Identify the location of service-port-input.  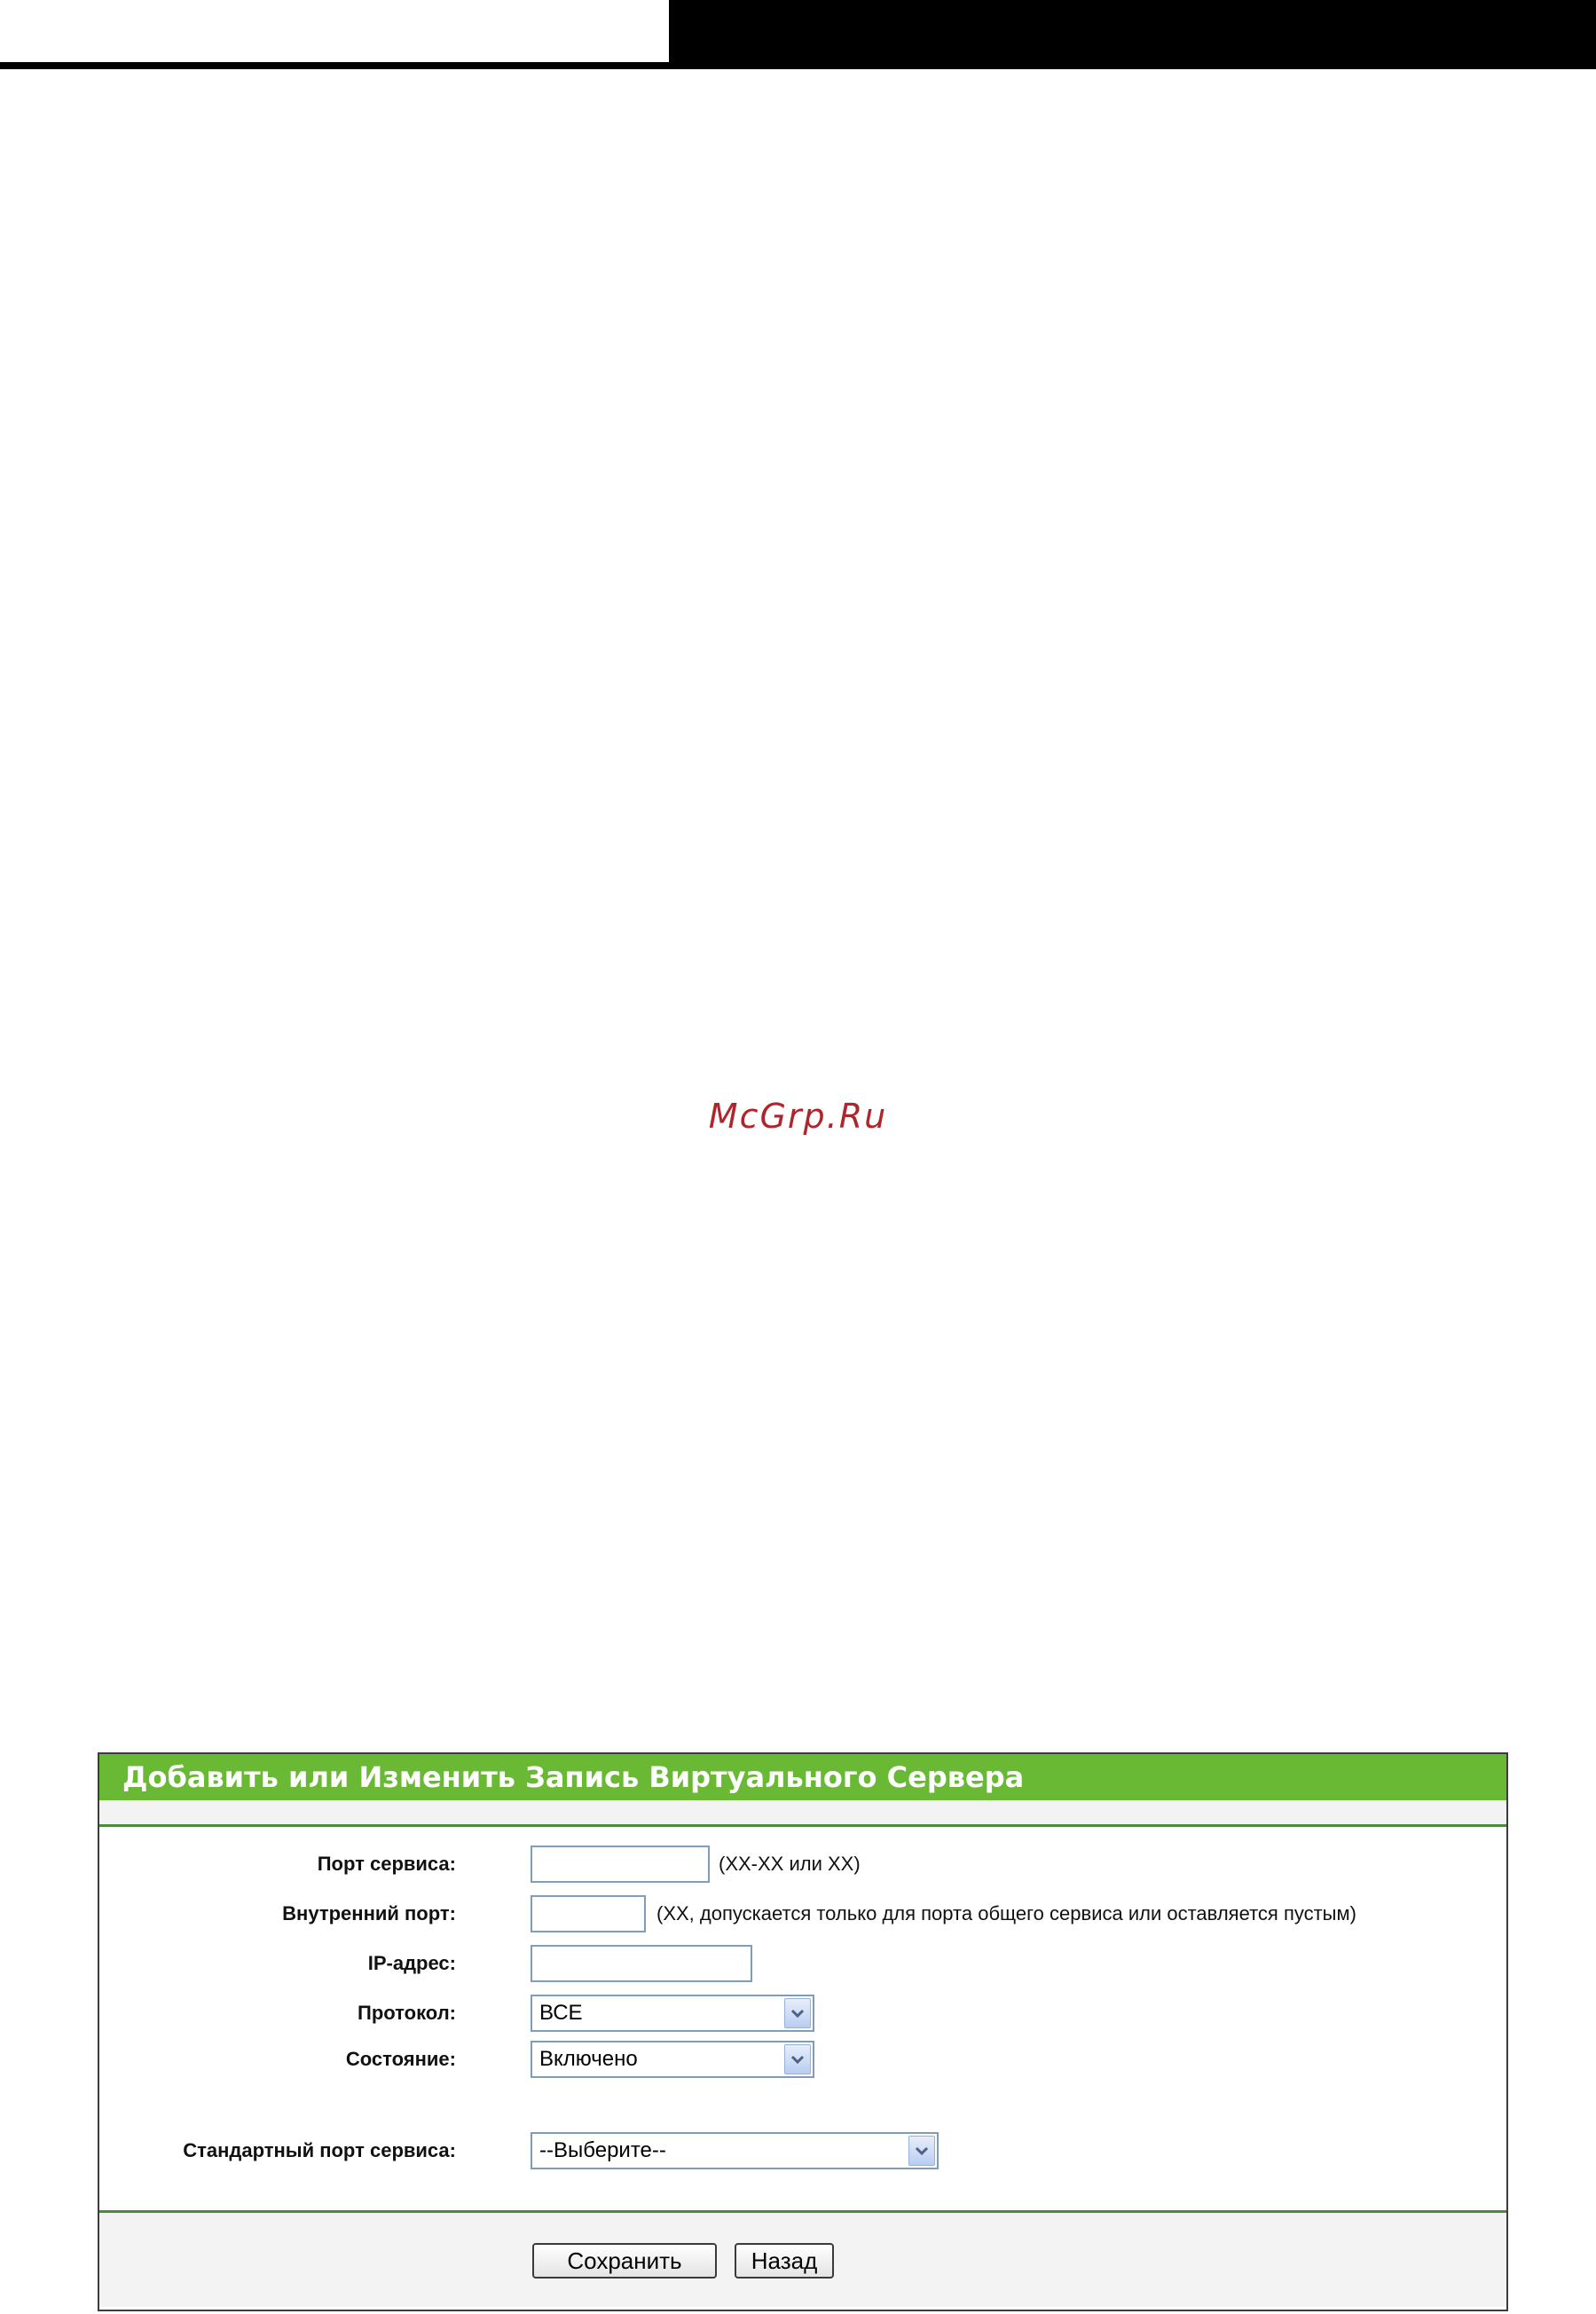
(620, 1864).